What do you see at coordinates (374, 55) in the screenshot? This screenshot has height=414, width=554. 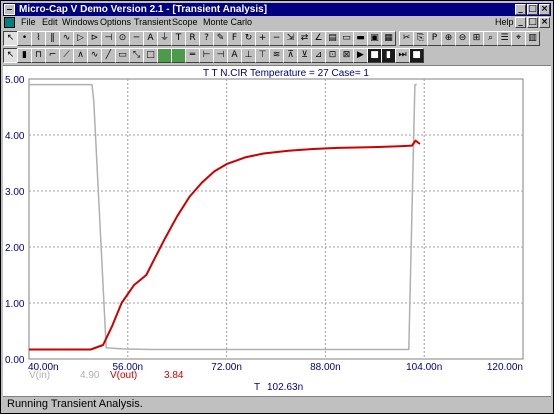 I see `stop-icon: ■` at bounding box center [374, 55].